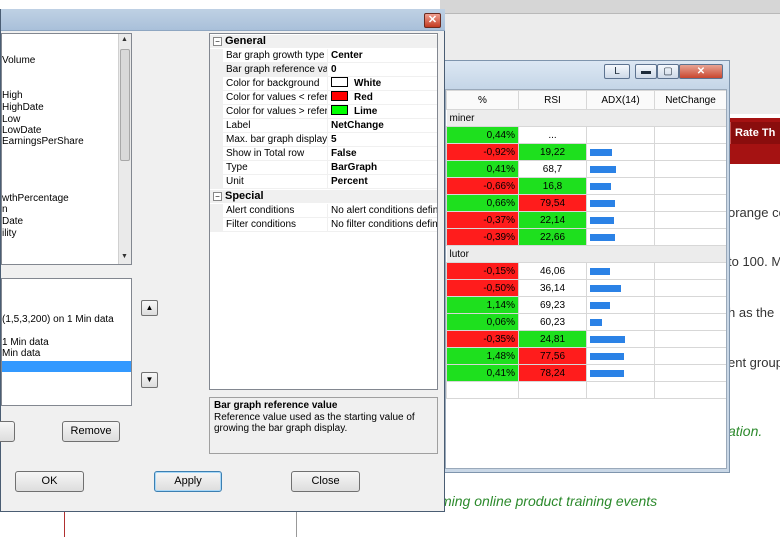 The width and height of the screenshot is (780, 537). I want to click on group-header-row: lutor, so click(586, 254).